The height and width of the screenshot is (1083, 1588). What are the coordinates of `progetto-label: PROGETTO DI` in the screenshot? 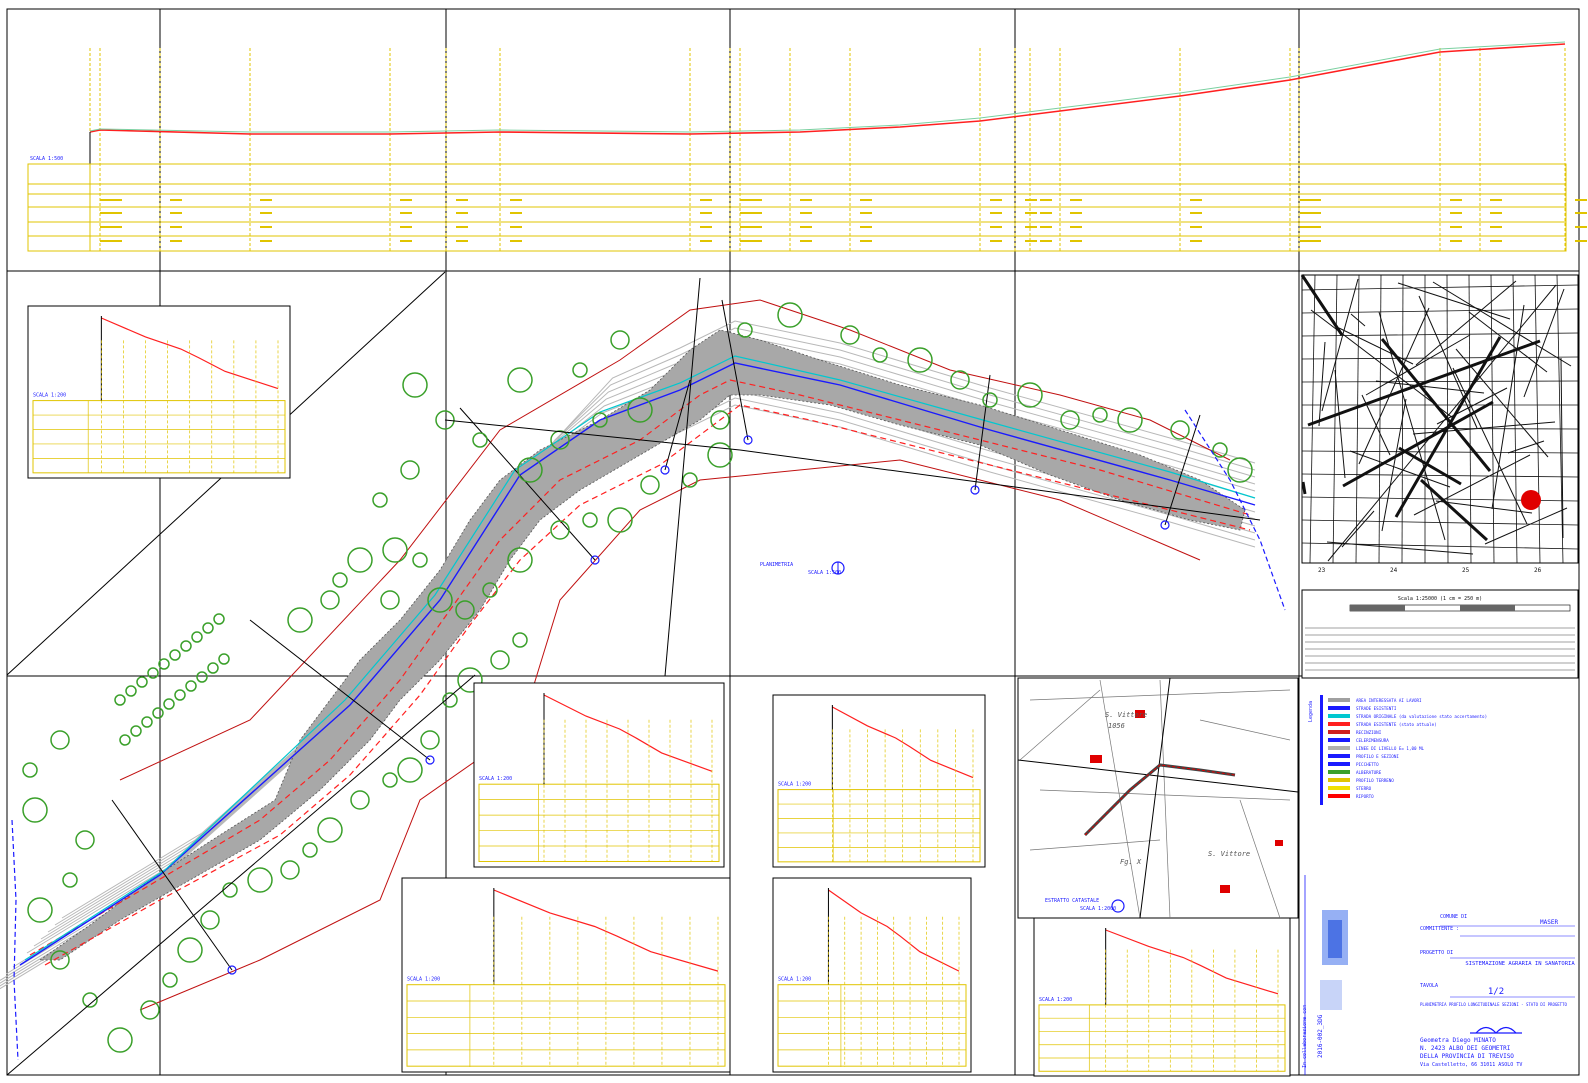 It's located at (1436, 953).